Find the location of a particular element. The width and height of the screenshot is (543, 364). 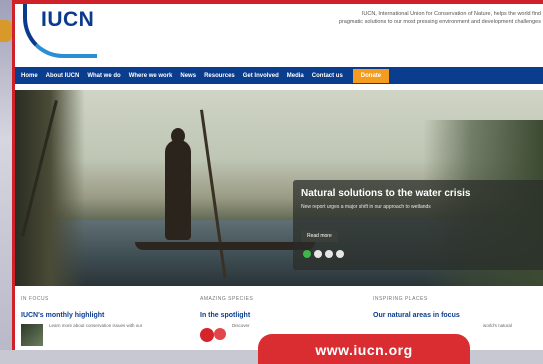

section-text: world's natural is located at coordinates (497, 325).